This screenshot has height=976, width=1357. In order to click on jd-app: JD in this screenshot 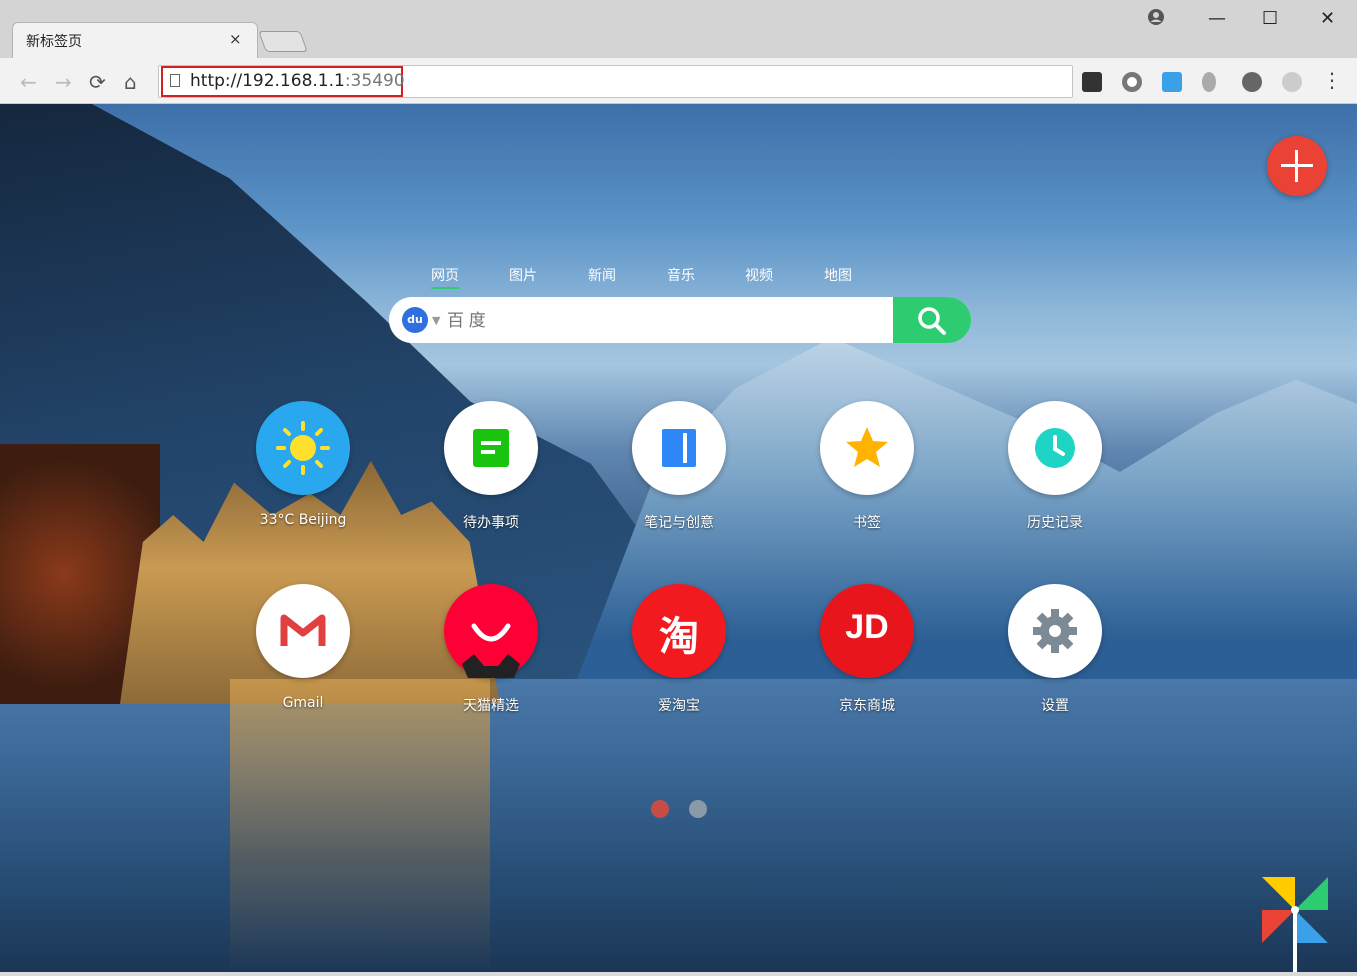, I will do `click(867, 631)`.